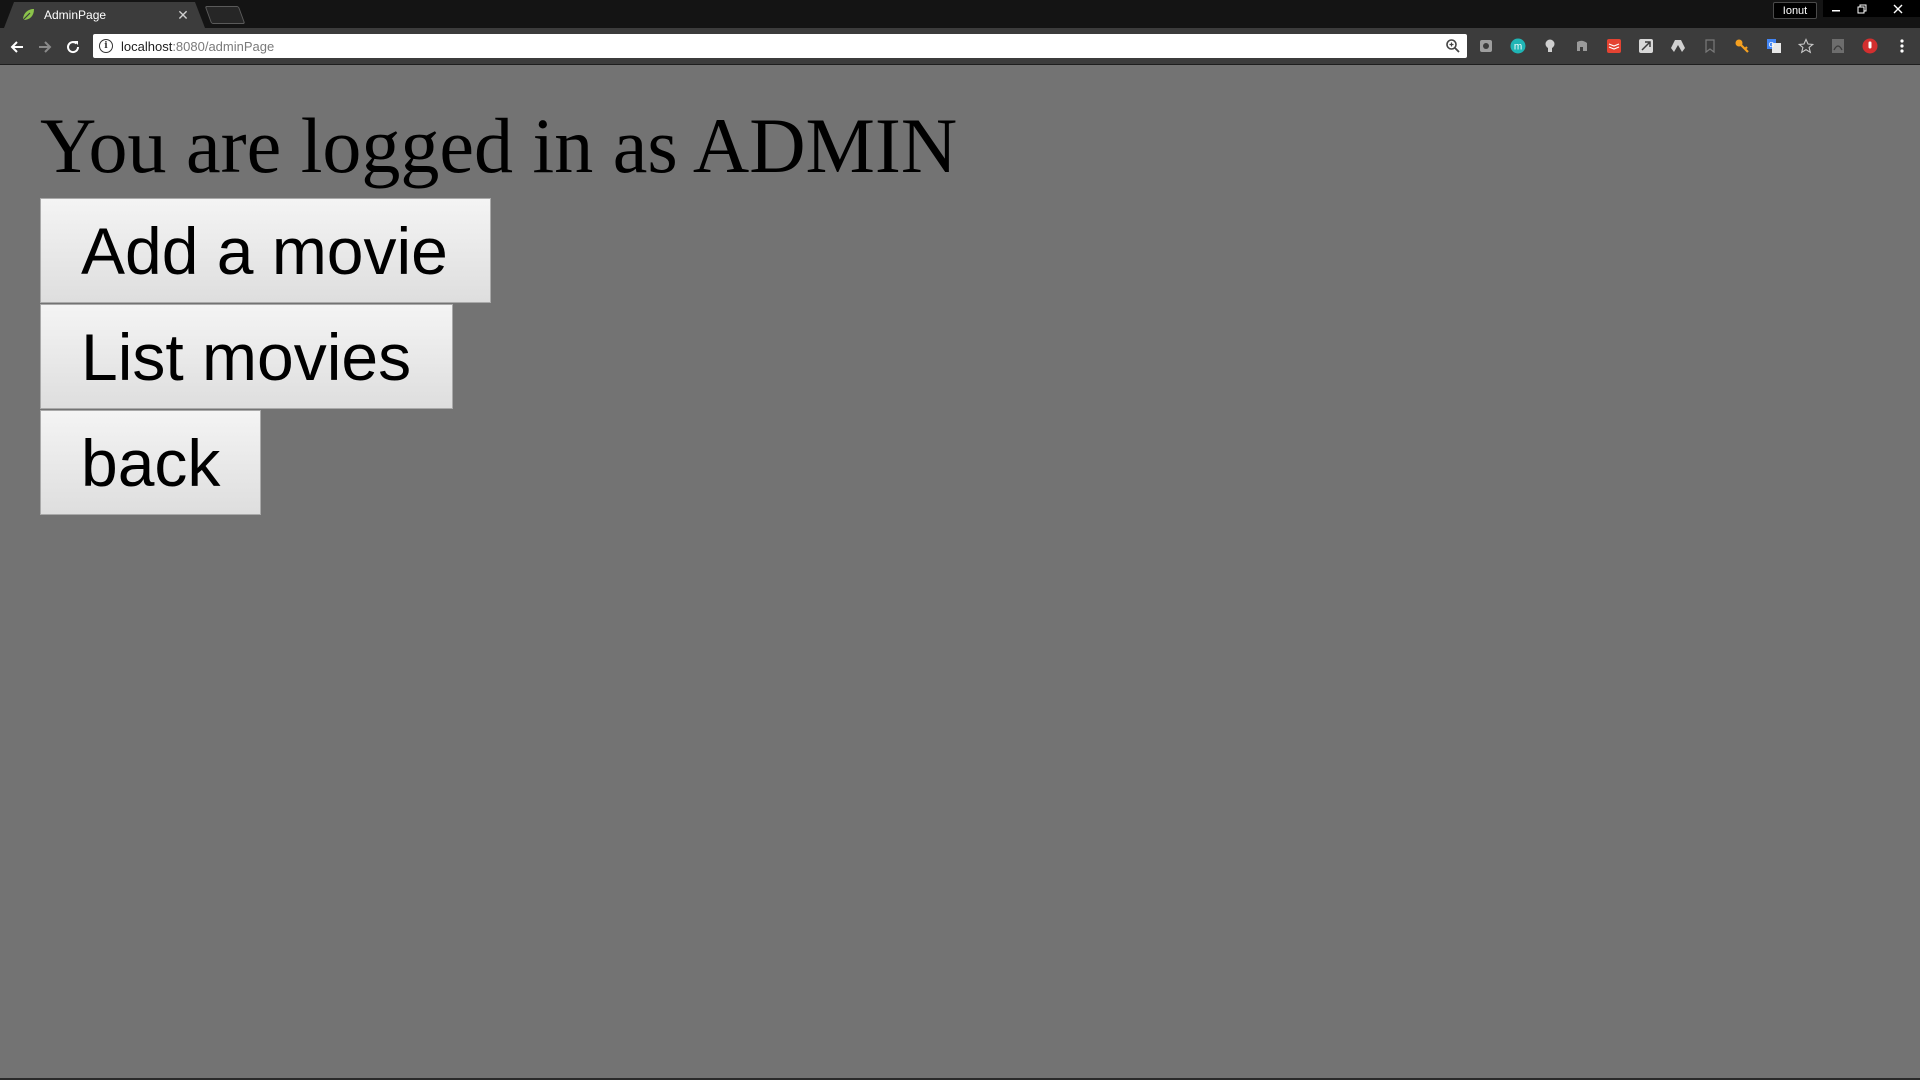 This screenshot has width=1920, height=1080. I want to click on browser-tabstrip: AdminPage ✕ Ionut, so click(960, 14).